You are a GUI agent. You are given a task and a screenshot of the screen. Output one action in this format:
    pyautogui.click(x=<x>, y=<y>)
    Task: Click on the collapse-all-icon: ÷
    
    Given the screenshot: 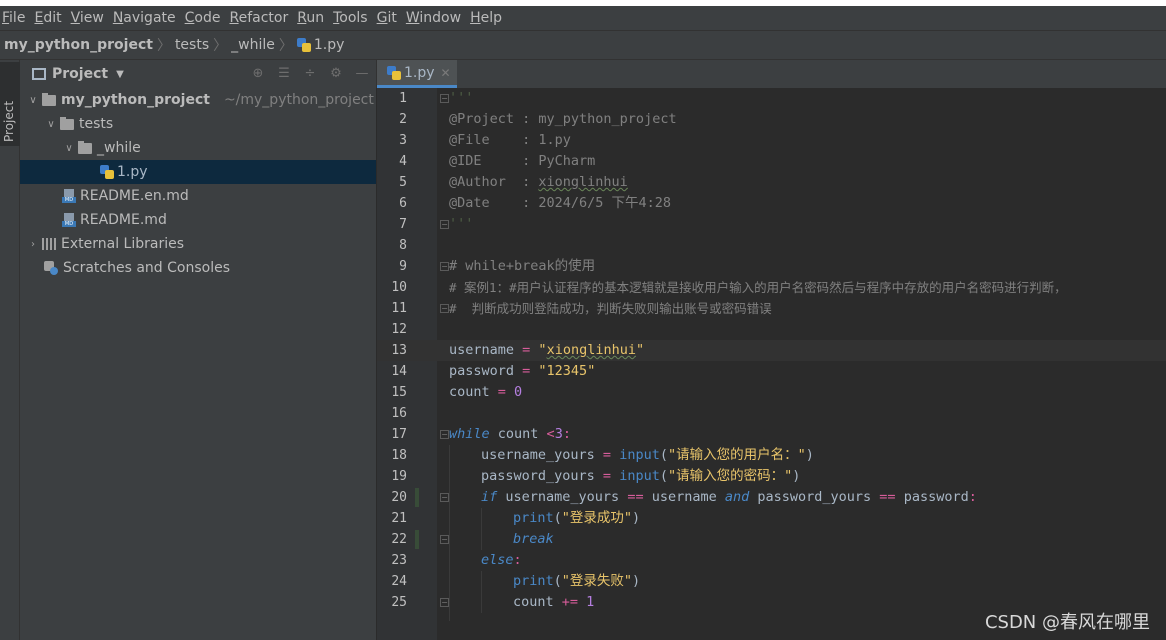 What is the action you would take?
    pyautogui.click(x=310, y=73)
    